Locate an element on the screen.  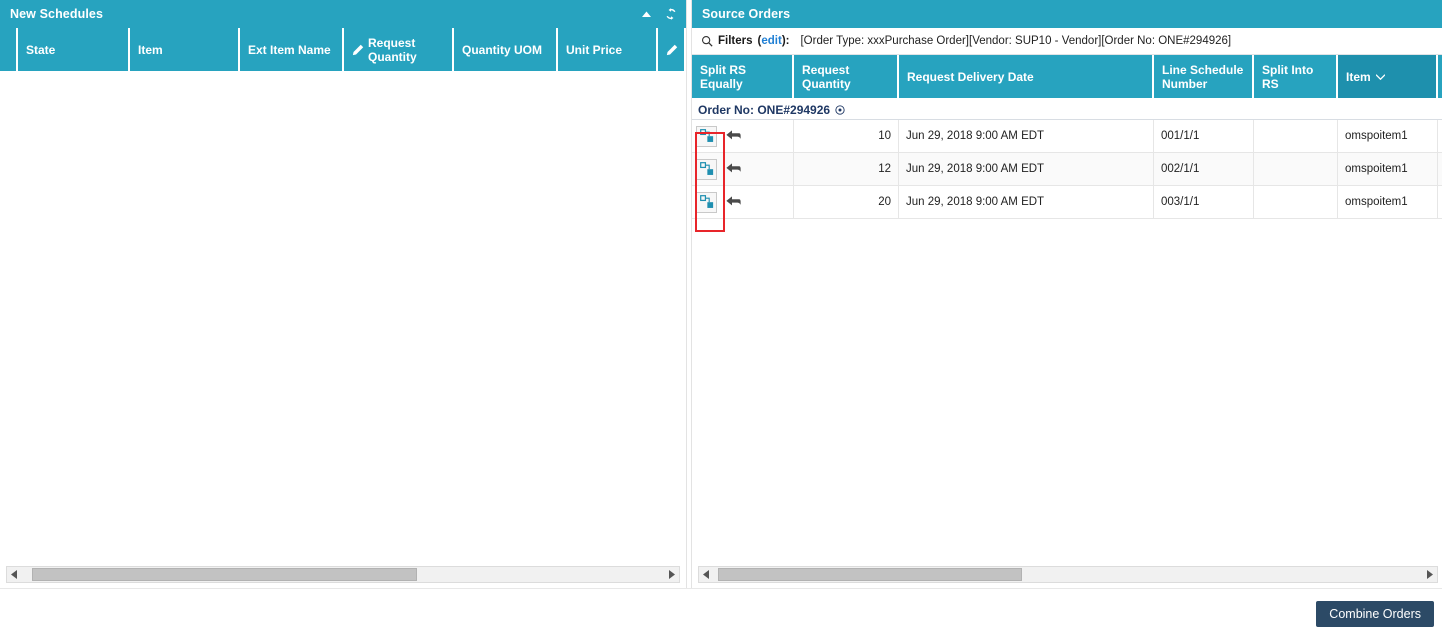
footer-bar: Combine Orders is located at coordinates (721, 612).